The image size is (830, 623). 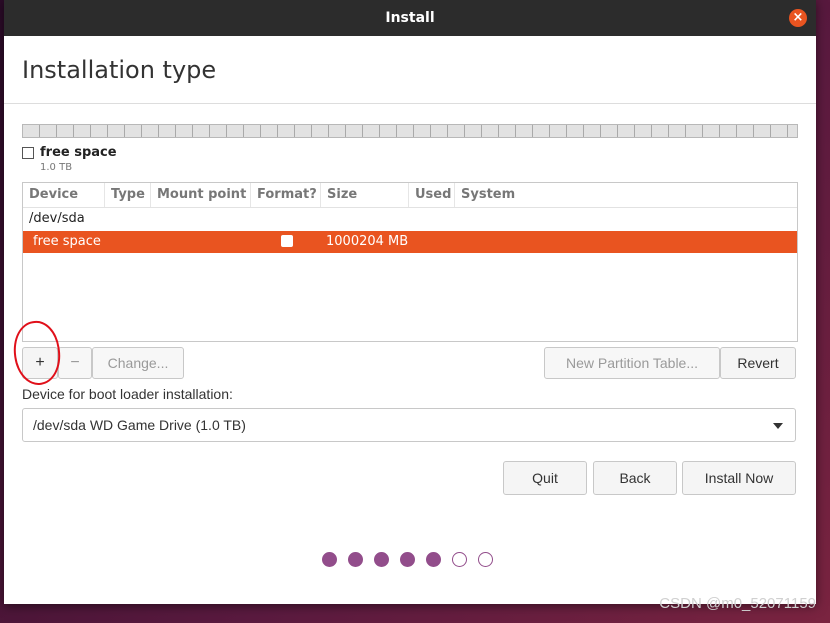 I want to click on title-bar: Install ×, so click(x=410, y=18).